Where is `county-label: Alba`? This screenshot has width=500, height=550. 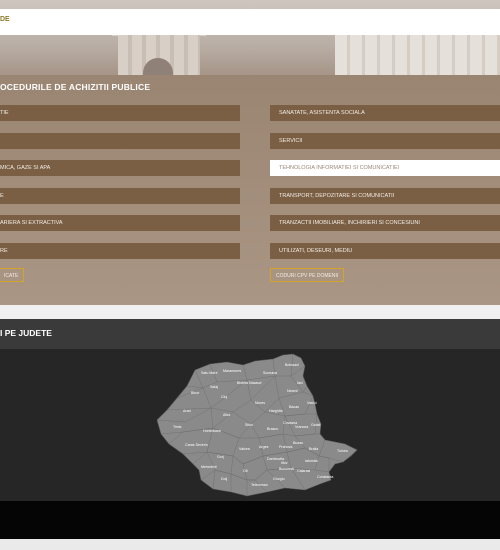
county-label: Alba is located at coordinates (226, 415).